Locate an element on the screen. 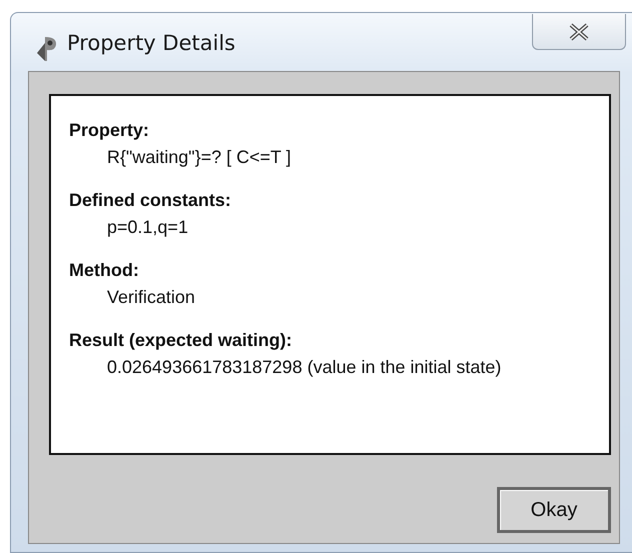  close-button is located at coordinates (579, 32).